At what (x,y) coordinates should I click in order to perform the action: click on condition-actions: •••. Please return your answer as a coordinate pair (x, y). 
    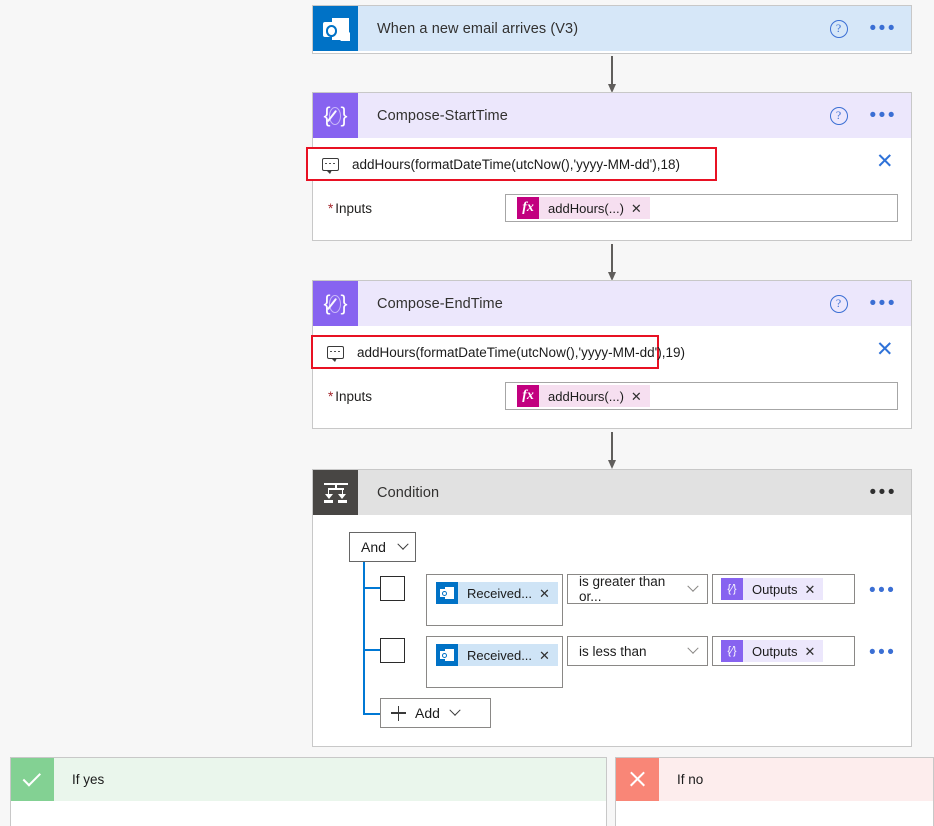
    Looking at the image, I should click on (890, 492).